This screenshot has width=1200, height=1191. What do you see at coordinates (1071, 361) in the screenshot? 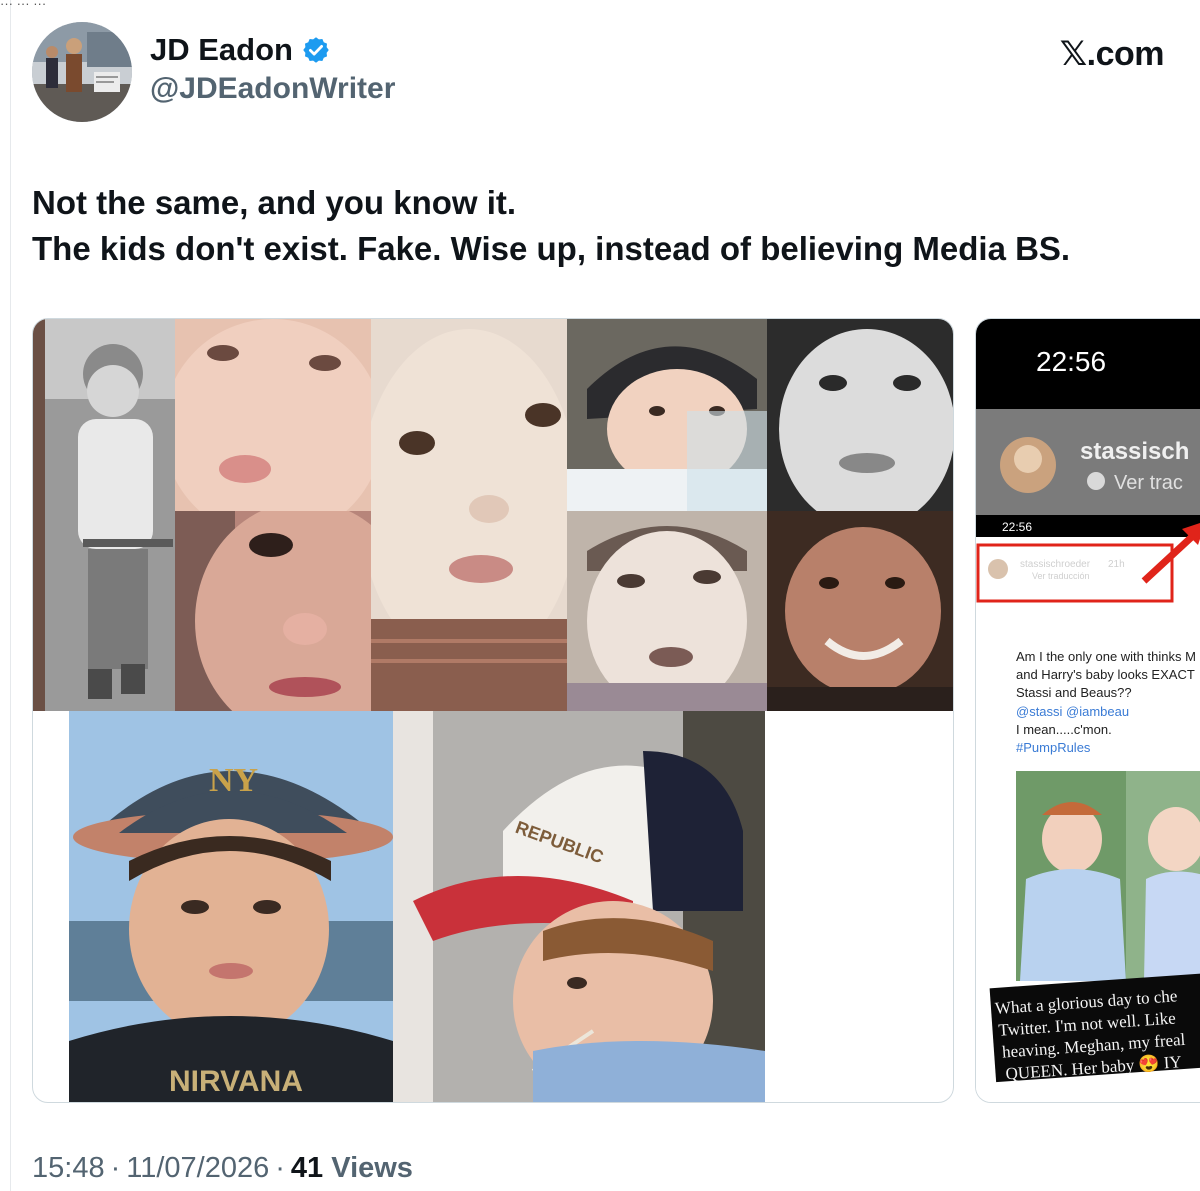
I see `story-clock: 22:56` at bounding box center [1071, 361].